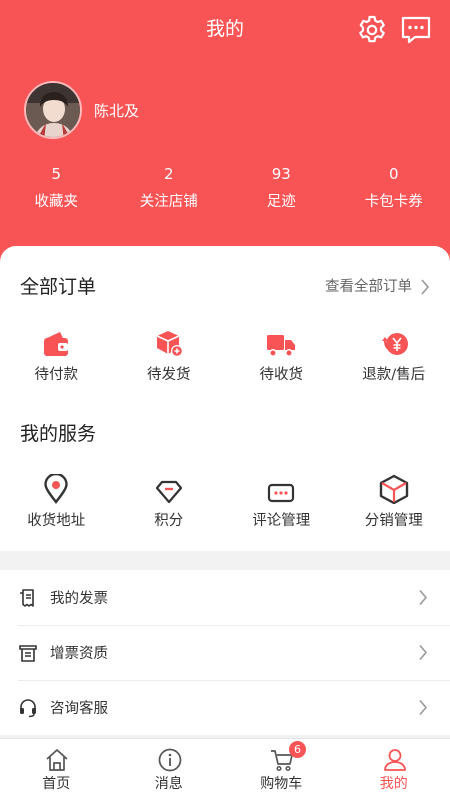 The image size is (450, 800). What do you see at coordinates (368, 287) in the screenshot?
I see `view-all-orders-label: 查看全部订单` at bounding box center [368, 287].